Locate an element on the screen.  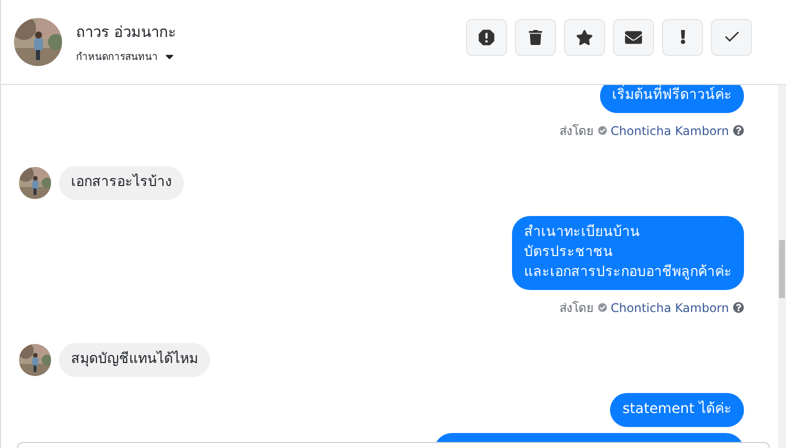
alert-octagon-icon is located at coordinates (486, 37).